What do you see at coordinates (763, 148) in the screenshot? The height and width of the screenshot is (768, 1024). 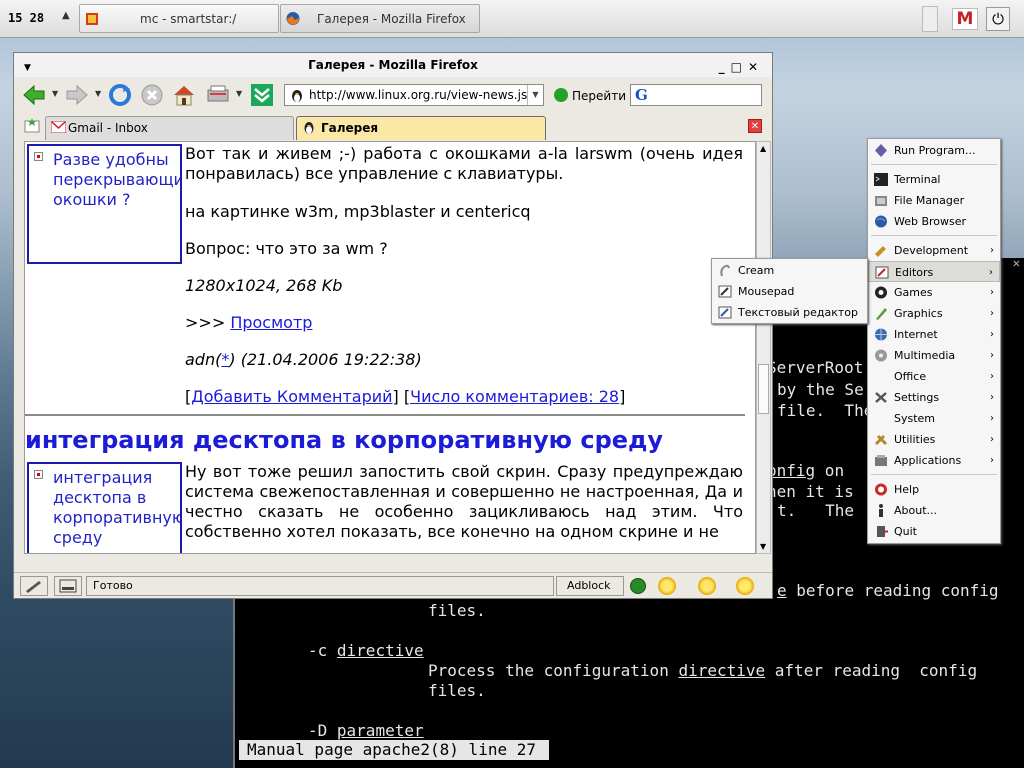 I see `scroll-up-icon: ▲` at bounding box center [763, 148].